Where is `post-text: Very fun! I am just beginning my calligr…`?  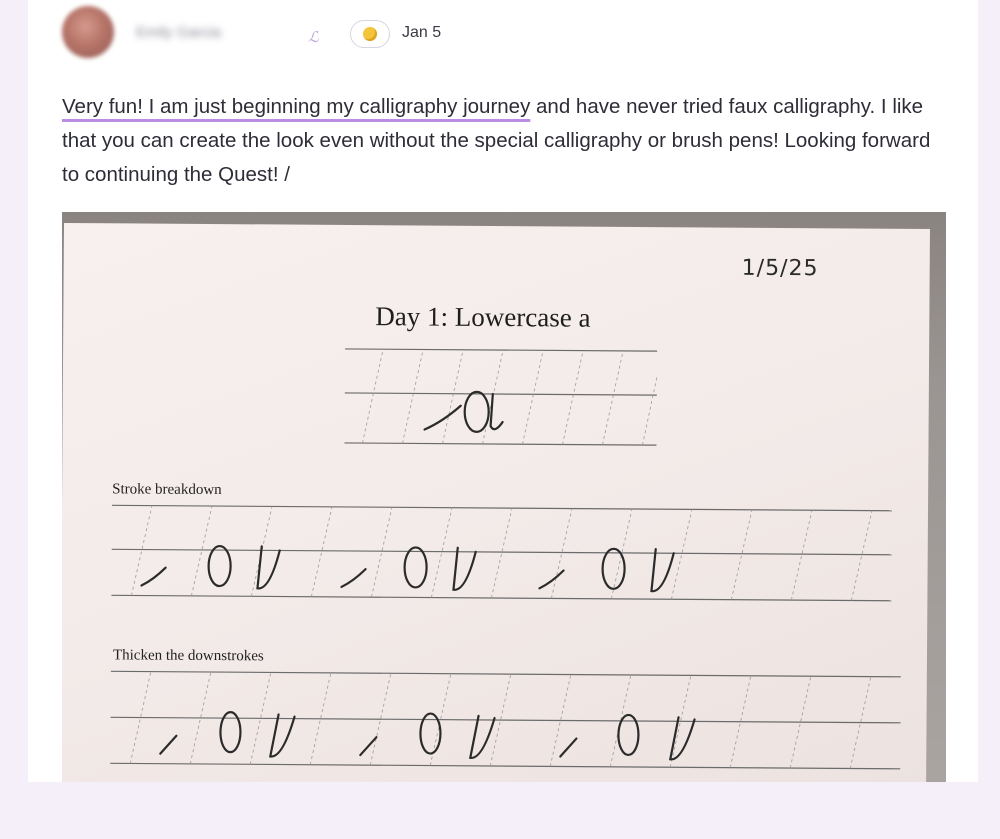 post-text: Very fun! I am just beginning my calligr… is located at coordinates (502, 141).